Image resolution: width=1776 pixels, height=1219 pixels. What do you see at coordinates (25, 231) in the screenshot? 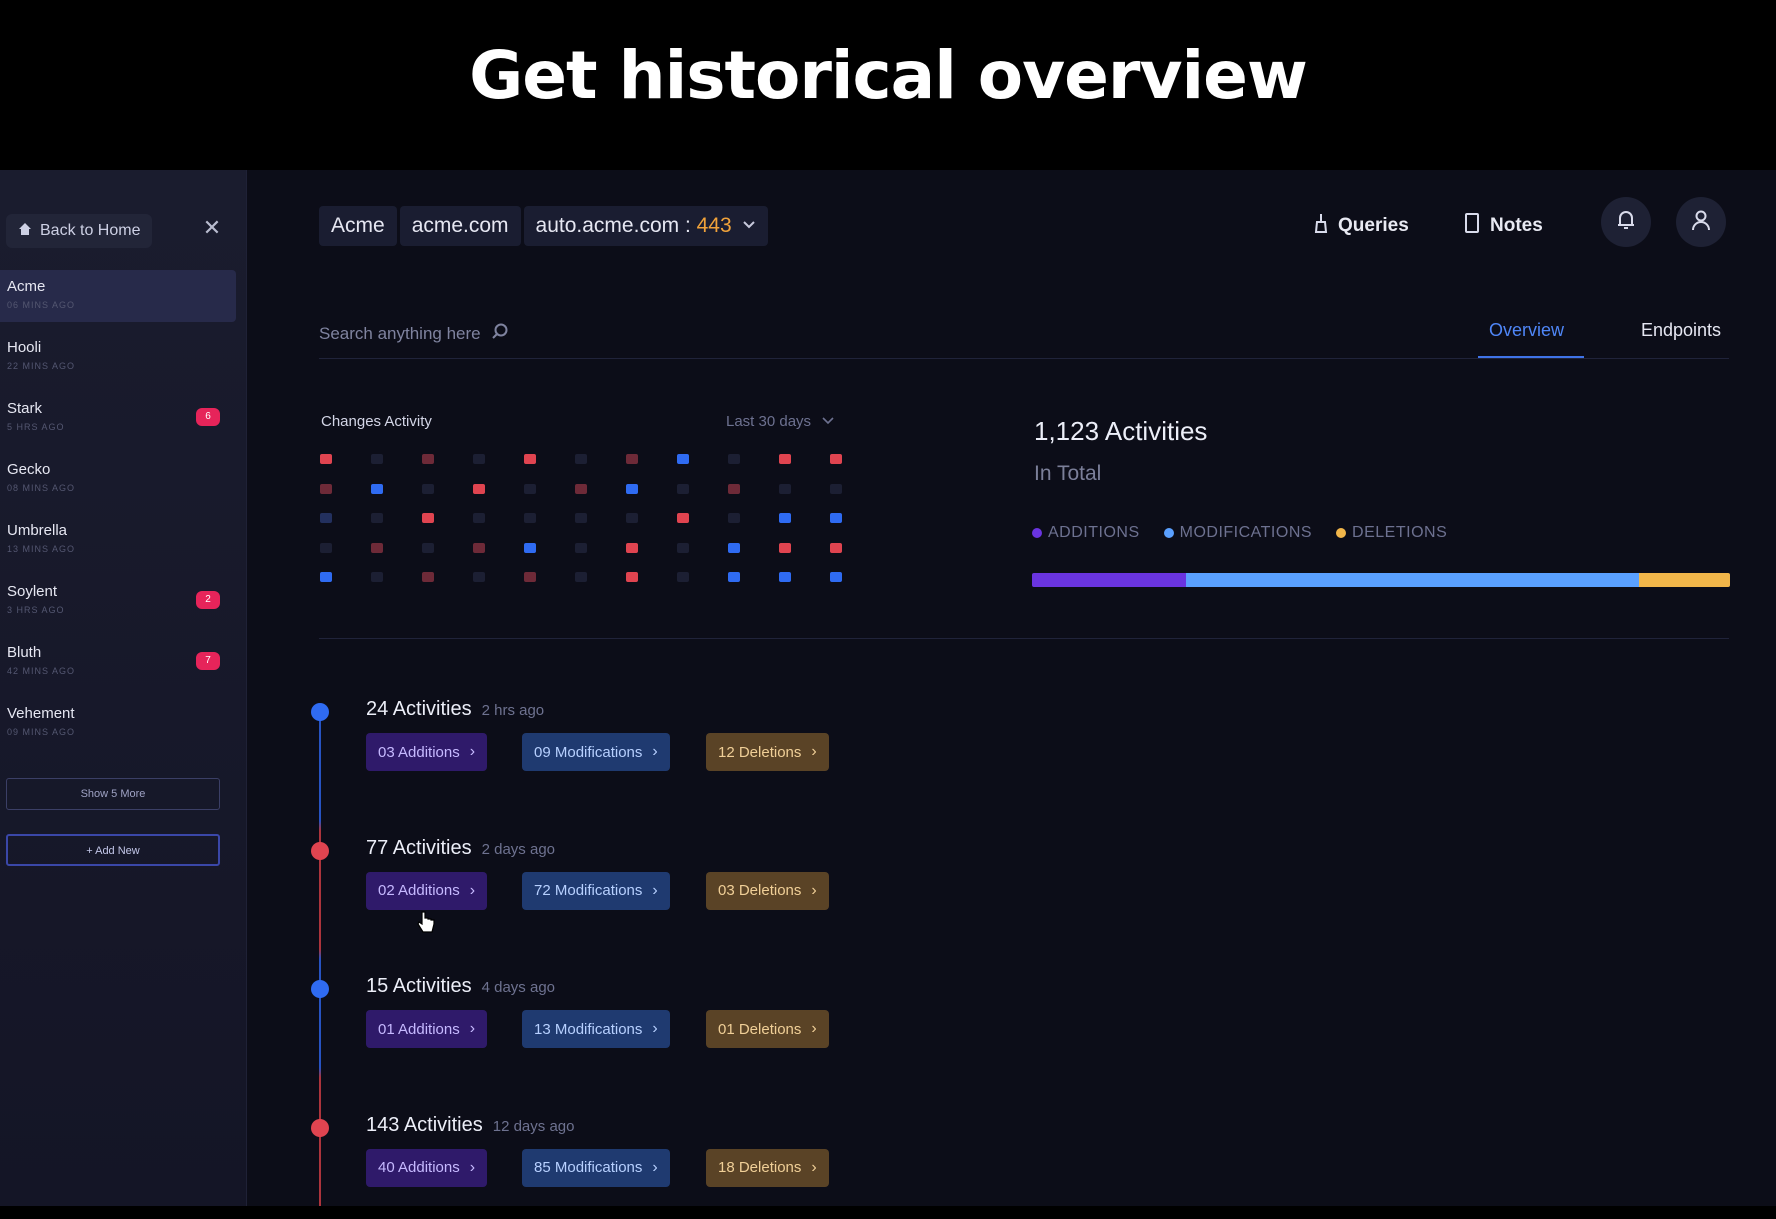
I see `home-icon` at bounding box center [25, 231].